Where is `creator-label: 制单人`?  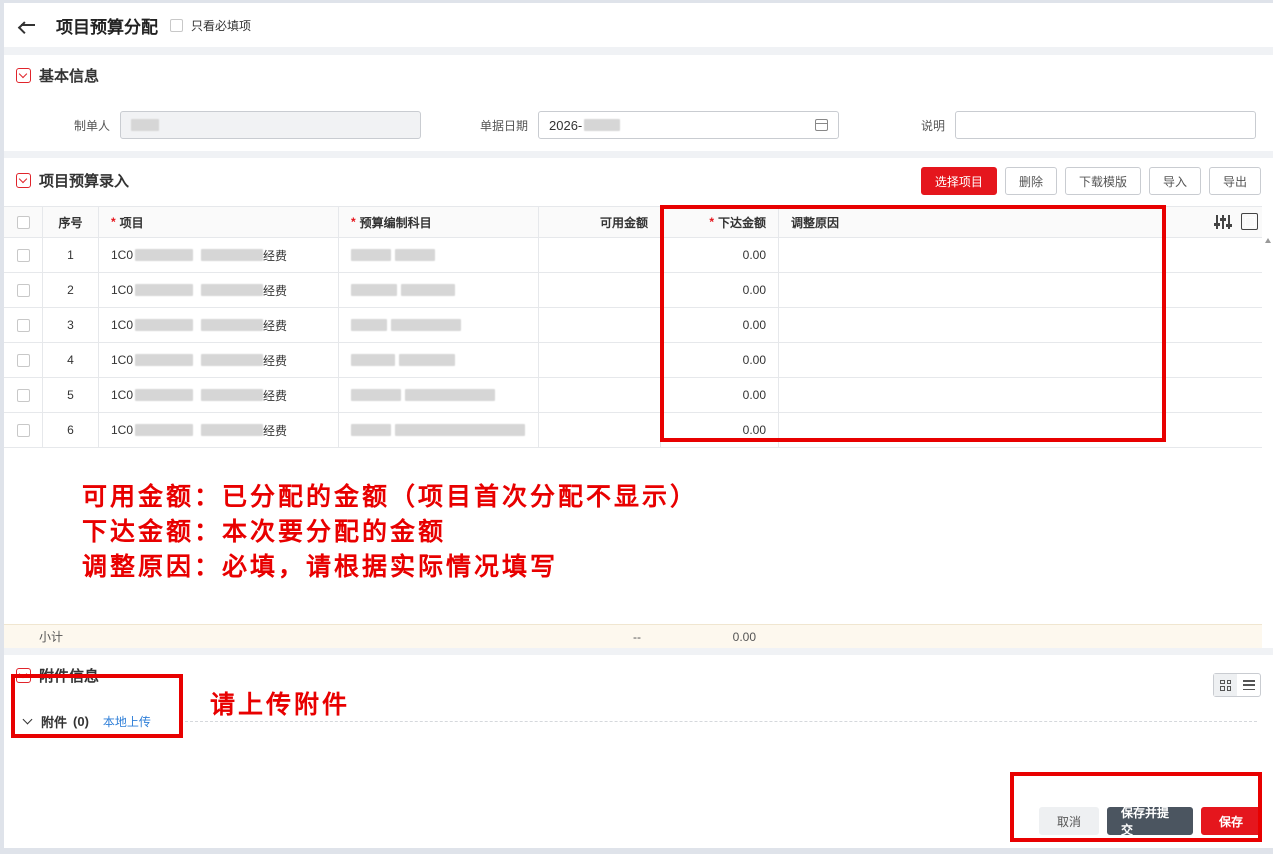
creator-label: 制单人 is located at coordinates (92, 125).